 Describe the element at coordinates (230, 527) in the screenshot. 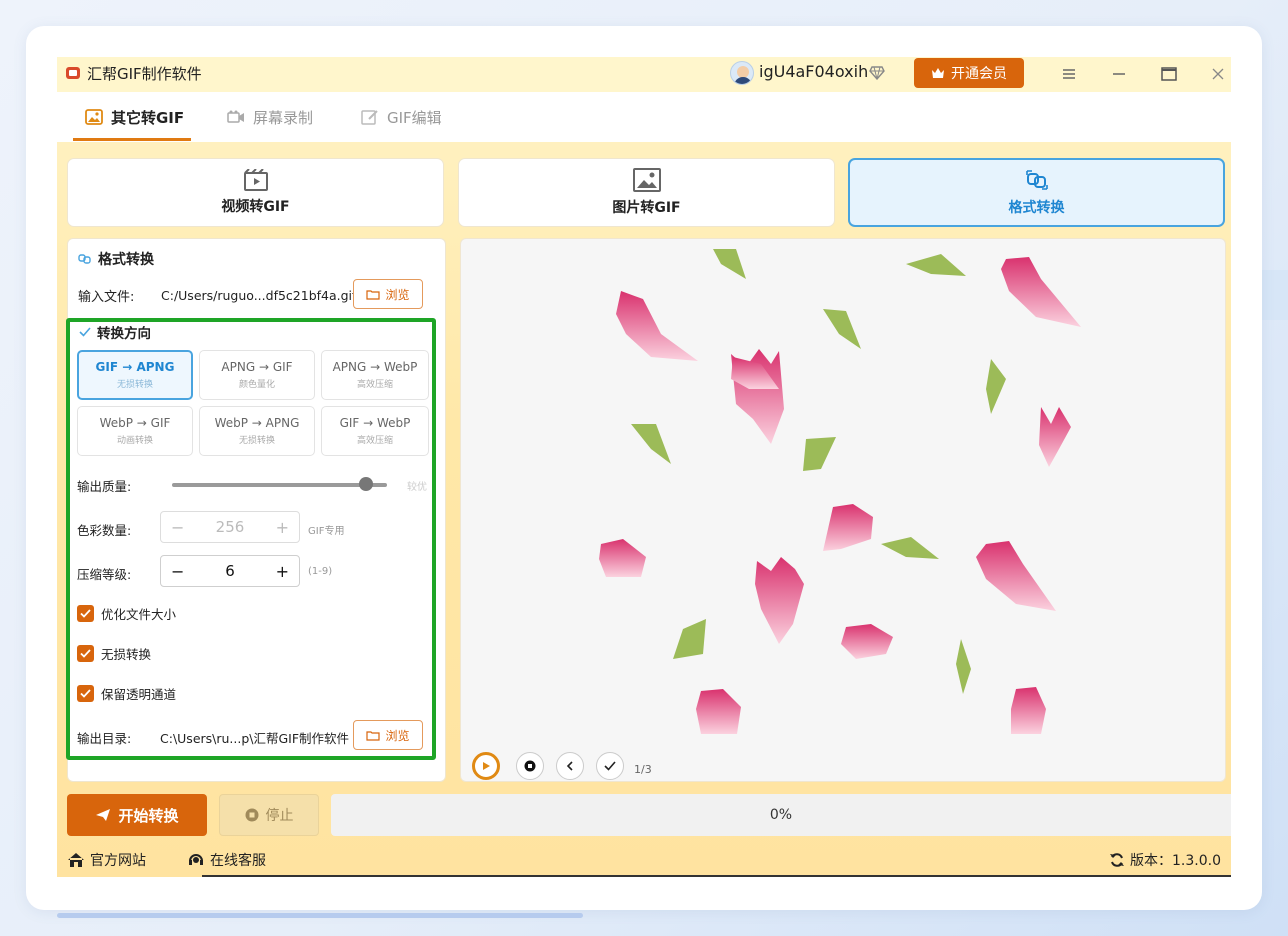

I see `colors-stepper: − 256 +` at that location.